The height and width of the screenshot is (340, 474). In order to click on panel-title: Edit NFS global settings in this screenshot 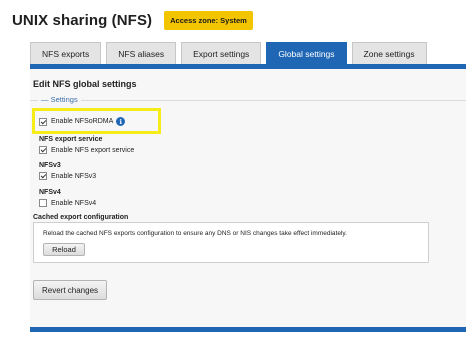, I will do `click(85, 84)`.